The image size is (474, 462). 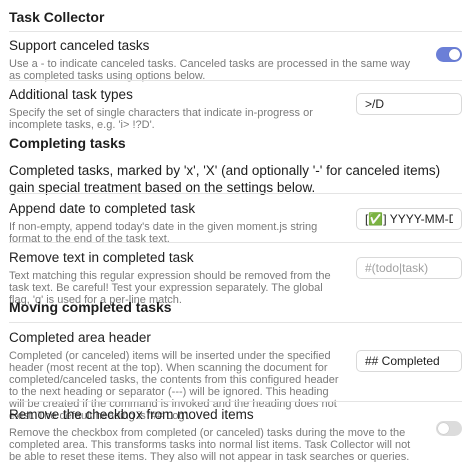 I want to click on setting-name: Remove text in completed task, so click(x=101, y=257).